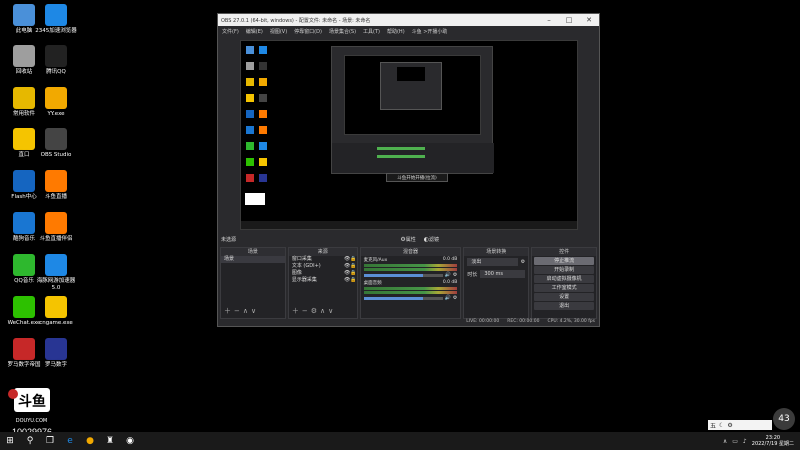 This screenshot has width=800, height=450. I want to click on transitions-header: 场景转换, so click(496, 252).